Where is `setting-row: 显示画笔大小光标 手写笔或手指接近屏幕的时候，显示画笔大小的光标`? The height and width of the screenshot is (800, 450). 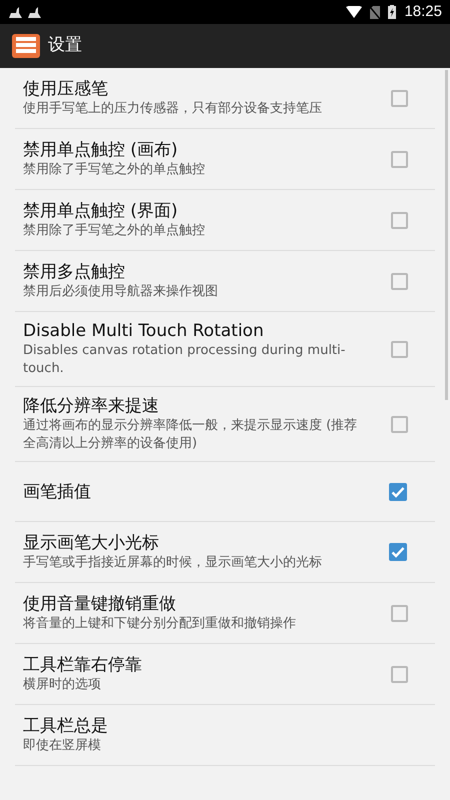 setting-row: 显示画笔大小光标 手写笔或手指接近屏幕的时候，显示画笔大小的光标 is located at coordinates (225, 552).